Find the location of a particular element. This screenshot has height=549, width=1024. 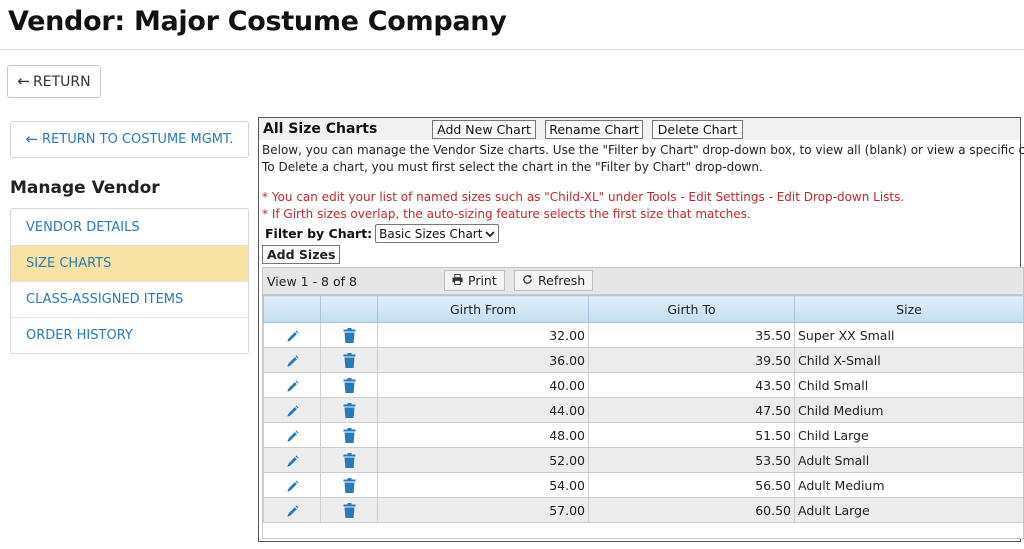

table-row: 52.00 53.50 Adult Small is located at coordinates (643, 460).